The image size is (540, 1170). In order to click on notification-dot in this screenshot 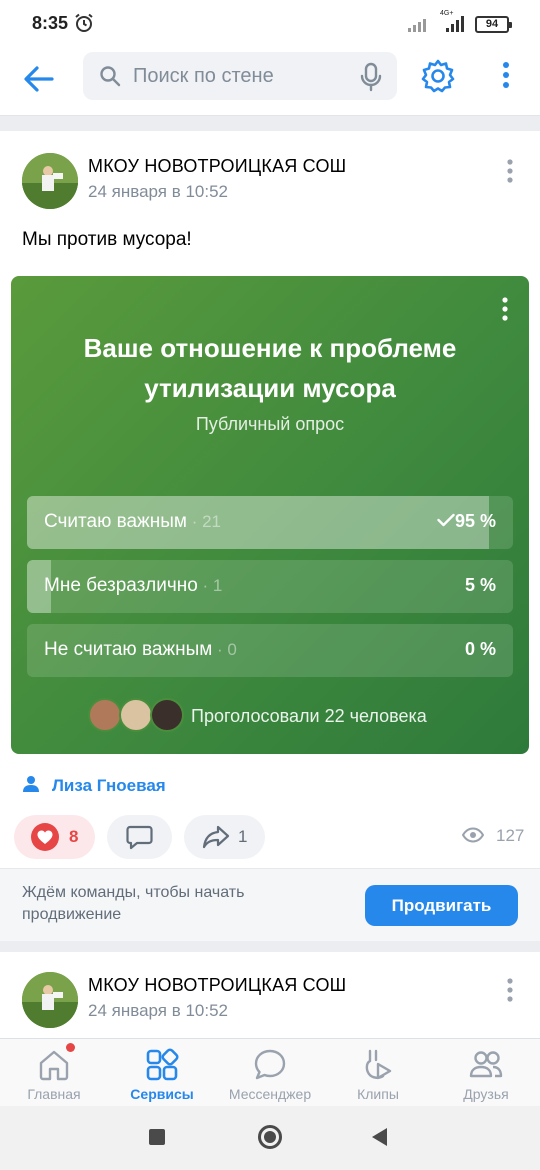, I will do `click(70, 1047)`.